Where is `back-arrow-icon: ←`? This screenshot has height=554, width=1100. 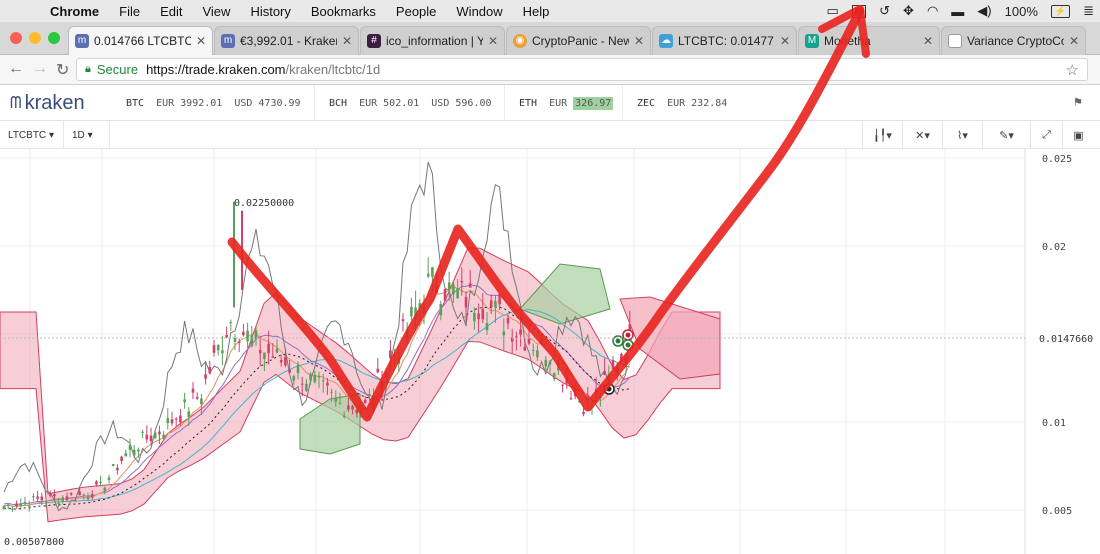
back-arrow-icon: ← is located at coordinates (16, 69).